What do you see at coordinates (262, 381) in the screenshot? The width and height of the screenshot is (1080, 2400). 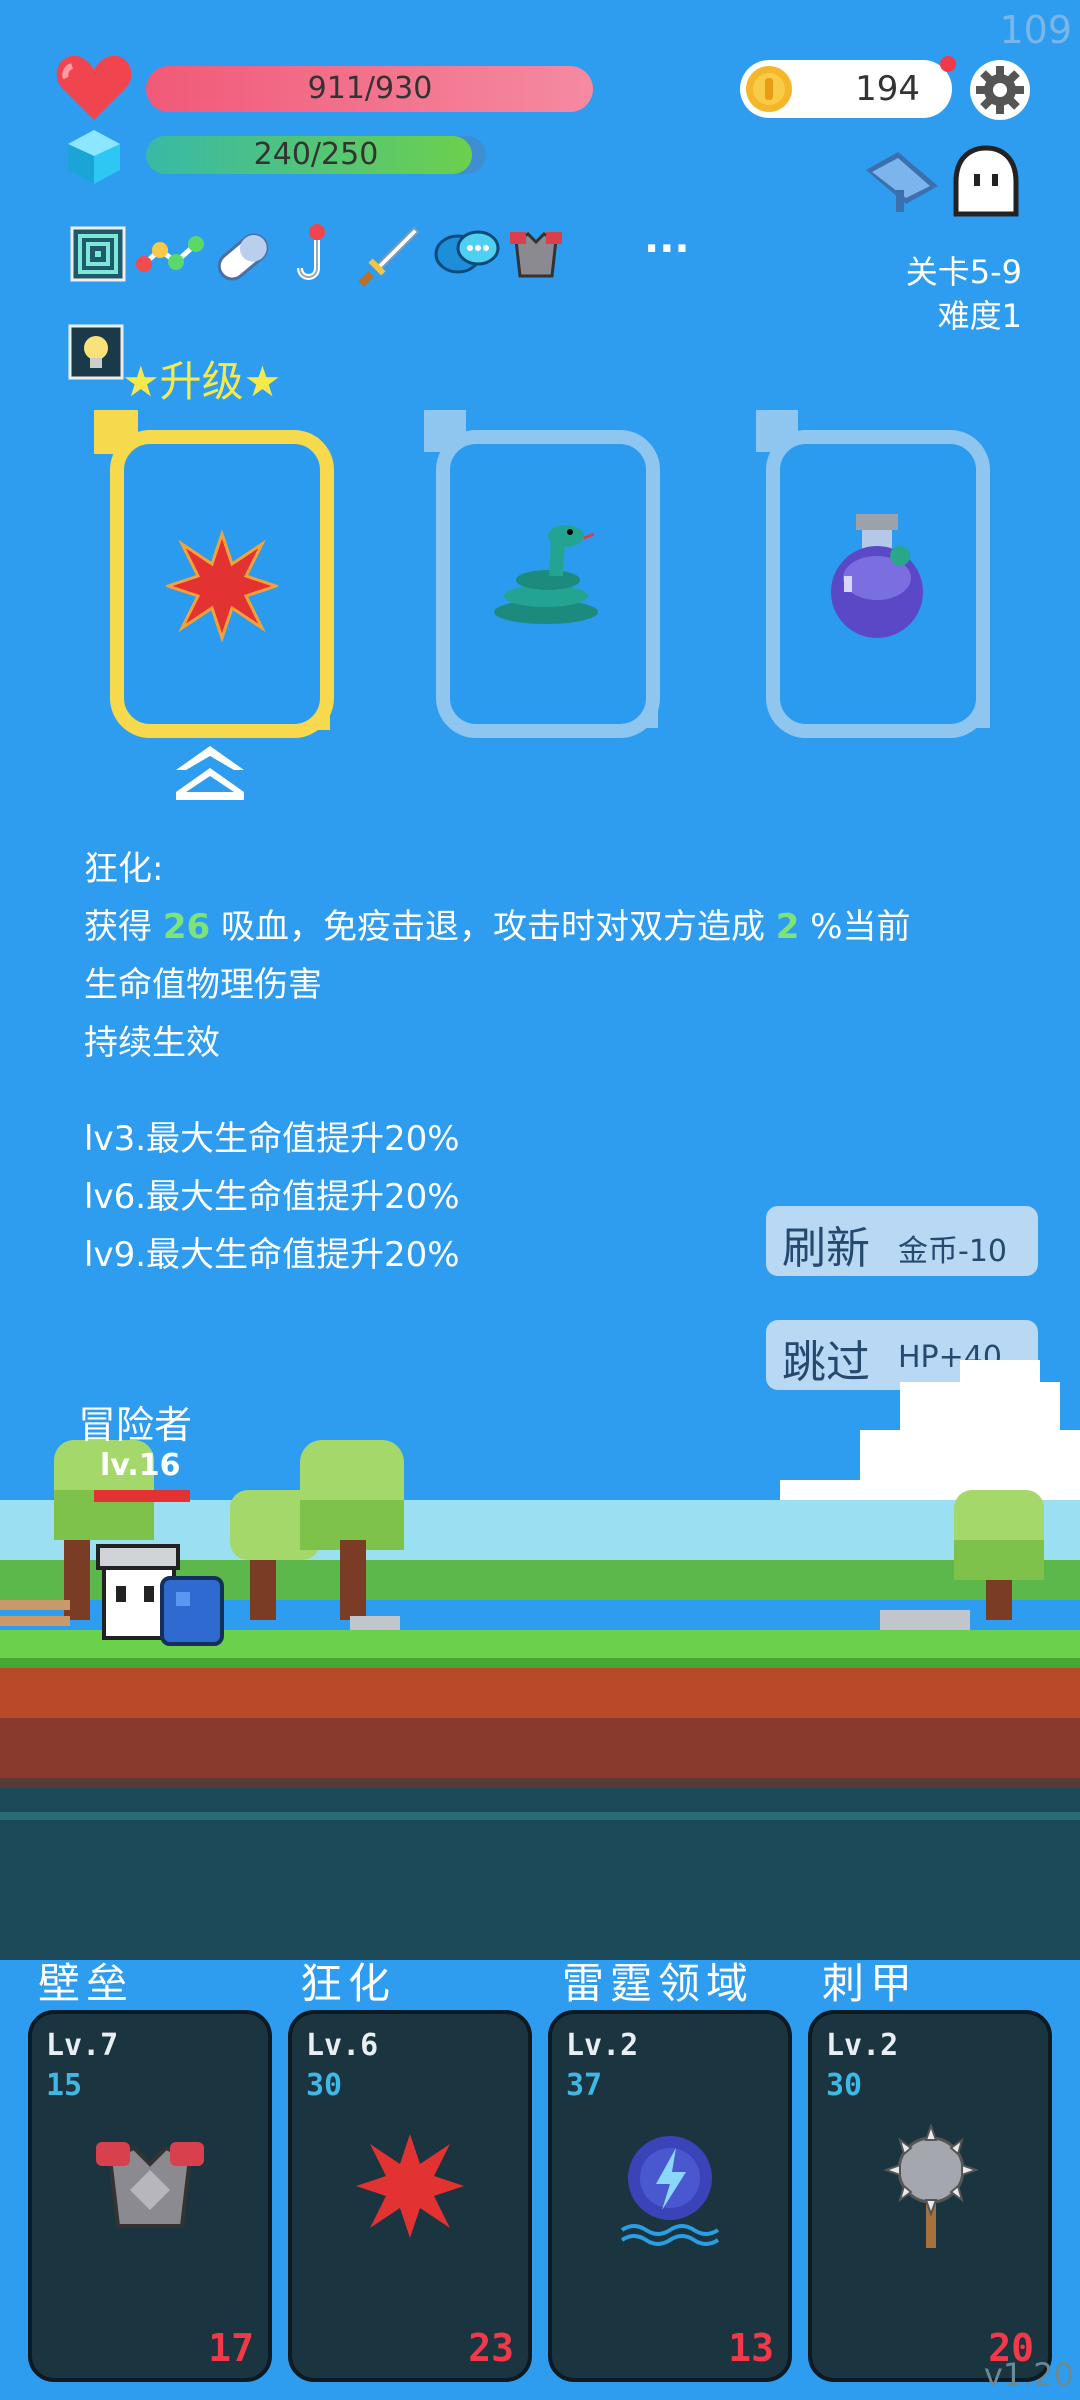 I see `star-right-icon: ★` at bounding box center [262, 381].